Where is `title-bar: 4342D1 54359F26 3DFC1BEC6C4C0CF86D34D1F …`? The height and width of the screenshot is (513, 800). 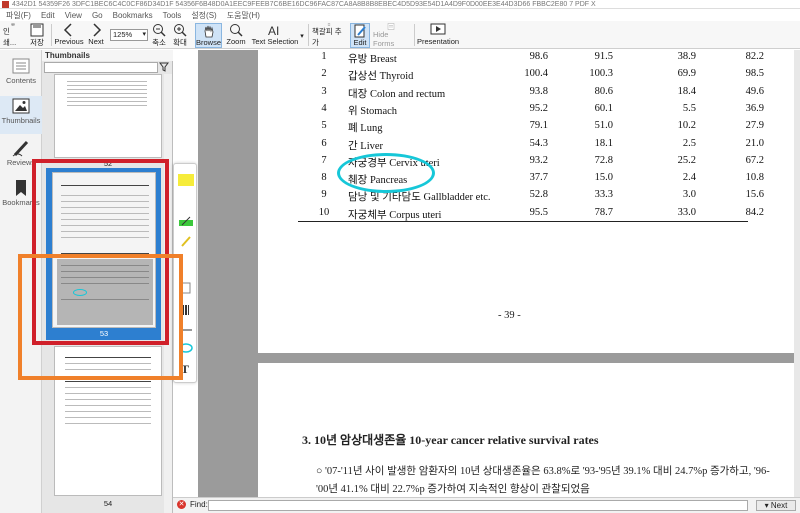
title-bar: 4342D1 54359F26 3DFC1BEC6C4C0CF86D34D1F … is located at coordinates (400, 4).